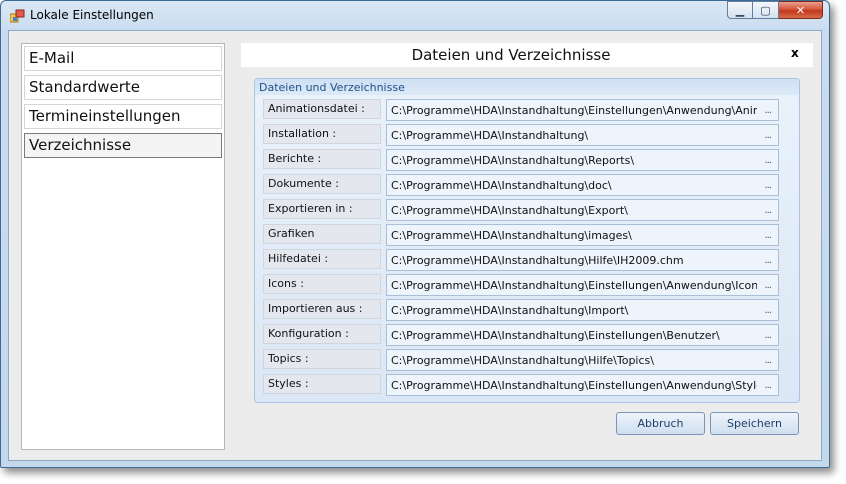 Image resolution: width=846 pixels, height=484 pixels. What do you see at coordinates (85, 87) in the screenshot?
I see `sidebar-item-label: Standardwerte` at bounding box center [85, 87].